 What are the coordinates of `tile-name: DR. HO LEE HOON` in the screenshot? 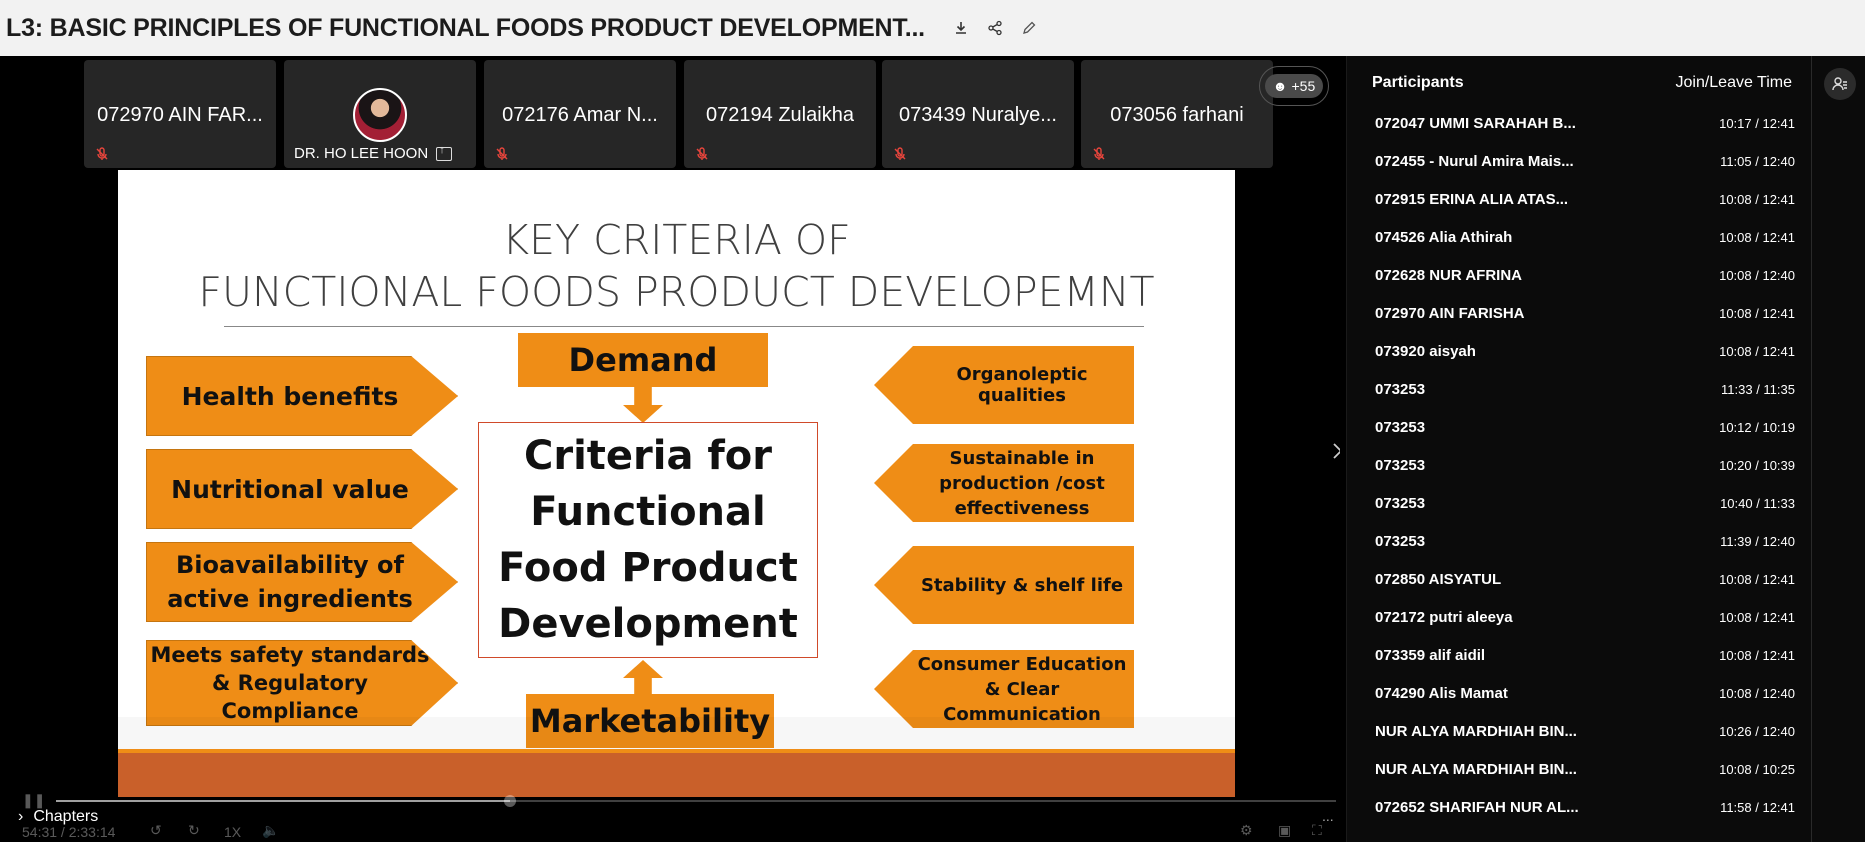 It's located at (361, 153).